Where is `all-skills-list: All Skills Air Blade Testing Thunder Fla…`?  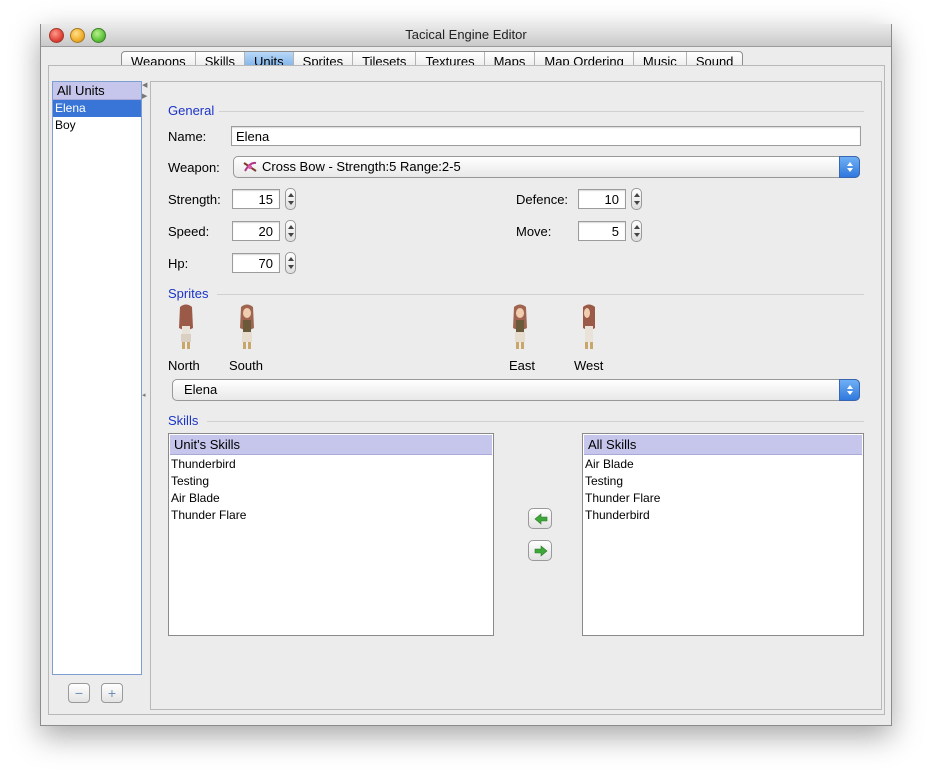
all-skills-list: All Skills Air Blade Testing Thunder Fla… is located at coordinates (723, 534).